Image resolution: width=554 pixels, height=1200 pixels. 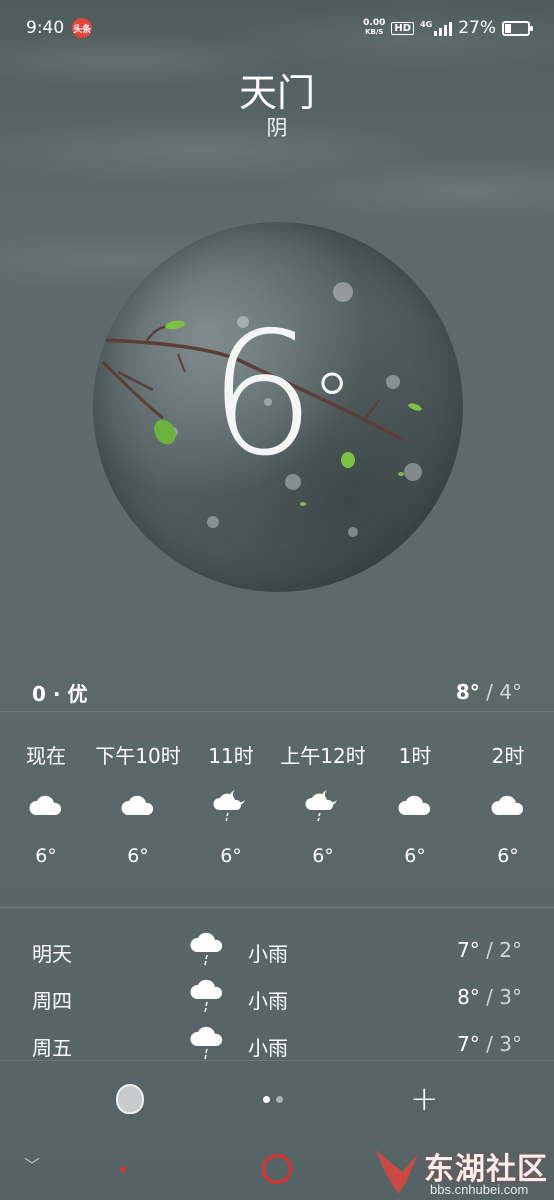 What do you see at coordinates (130, 1099) in the screenshot?
I see `weather-provider-logo-icon` at bounding box center [130, 1099].